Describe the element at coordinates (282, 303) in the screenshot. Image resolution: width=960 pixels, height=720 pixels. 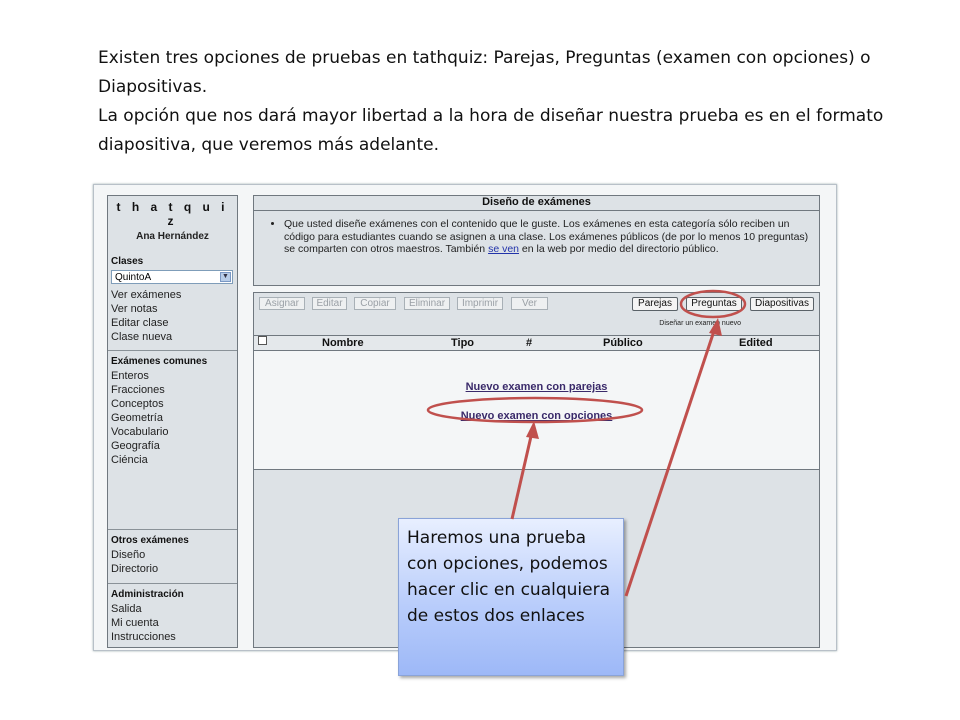
I see `asignar-button: Asignar` at that location.